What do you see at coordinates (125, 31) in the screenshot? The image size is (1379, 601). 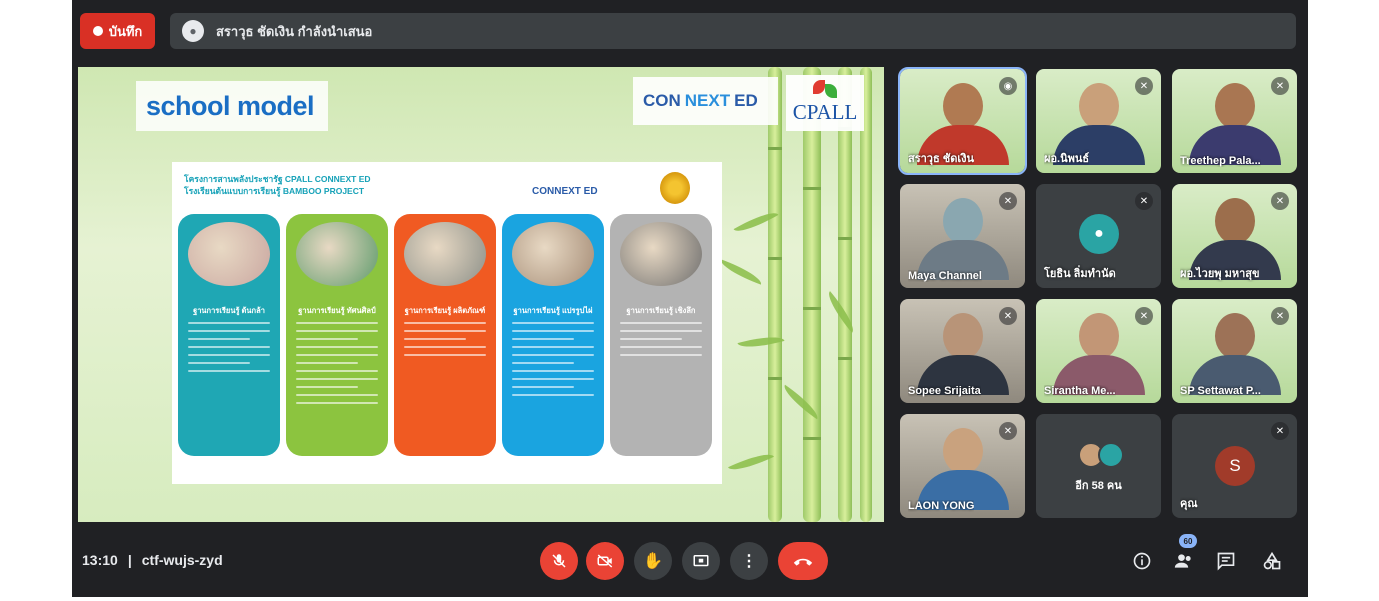 I see `record-label: บันทึก` at bounding box center [125, 31].